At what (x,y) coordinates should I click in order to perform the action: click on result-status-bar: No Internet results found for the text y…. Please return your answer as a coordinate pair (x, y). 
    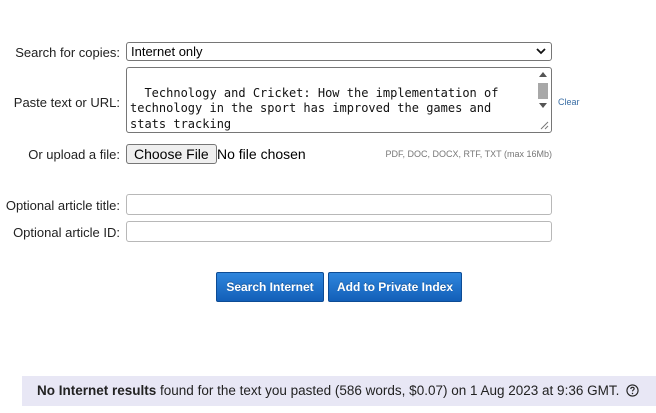
    Looking at the image, I should click on (339, 391).